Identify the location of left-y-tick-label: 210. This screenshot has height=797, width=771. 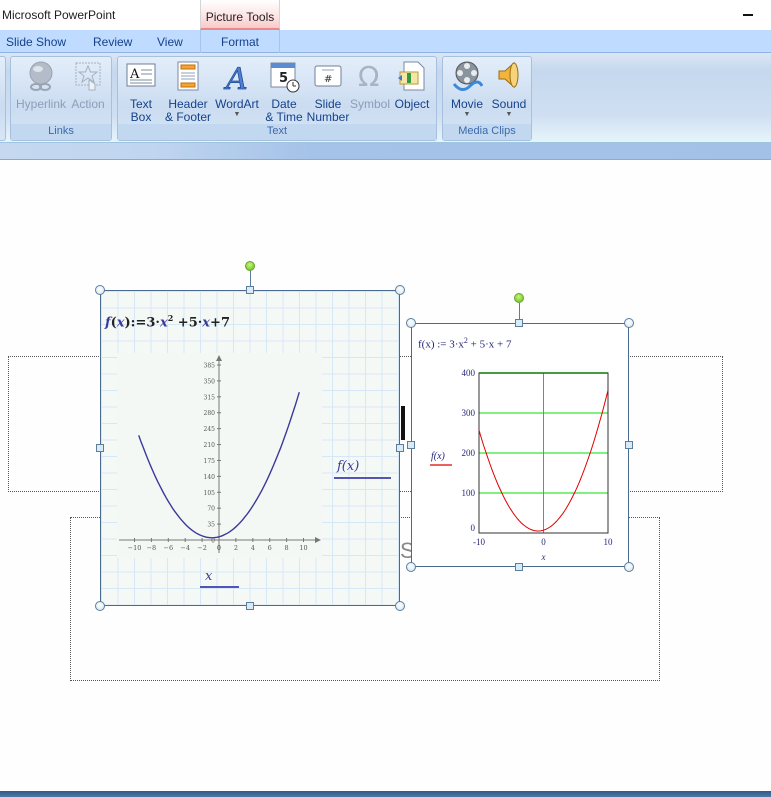
(210, 445).